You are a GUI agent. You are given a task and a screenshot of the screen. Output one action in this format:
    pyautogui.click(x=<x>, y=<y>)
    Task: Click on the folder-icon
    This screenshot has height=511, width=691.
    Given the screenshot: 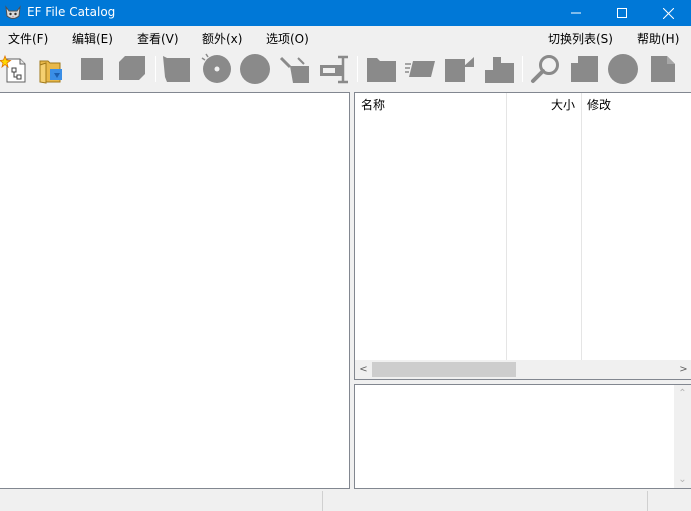 What is the action you would take?
    pyautogui.click(x=381, y=70)
    